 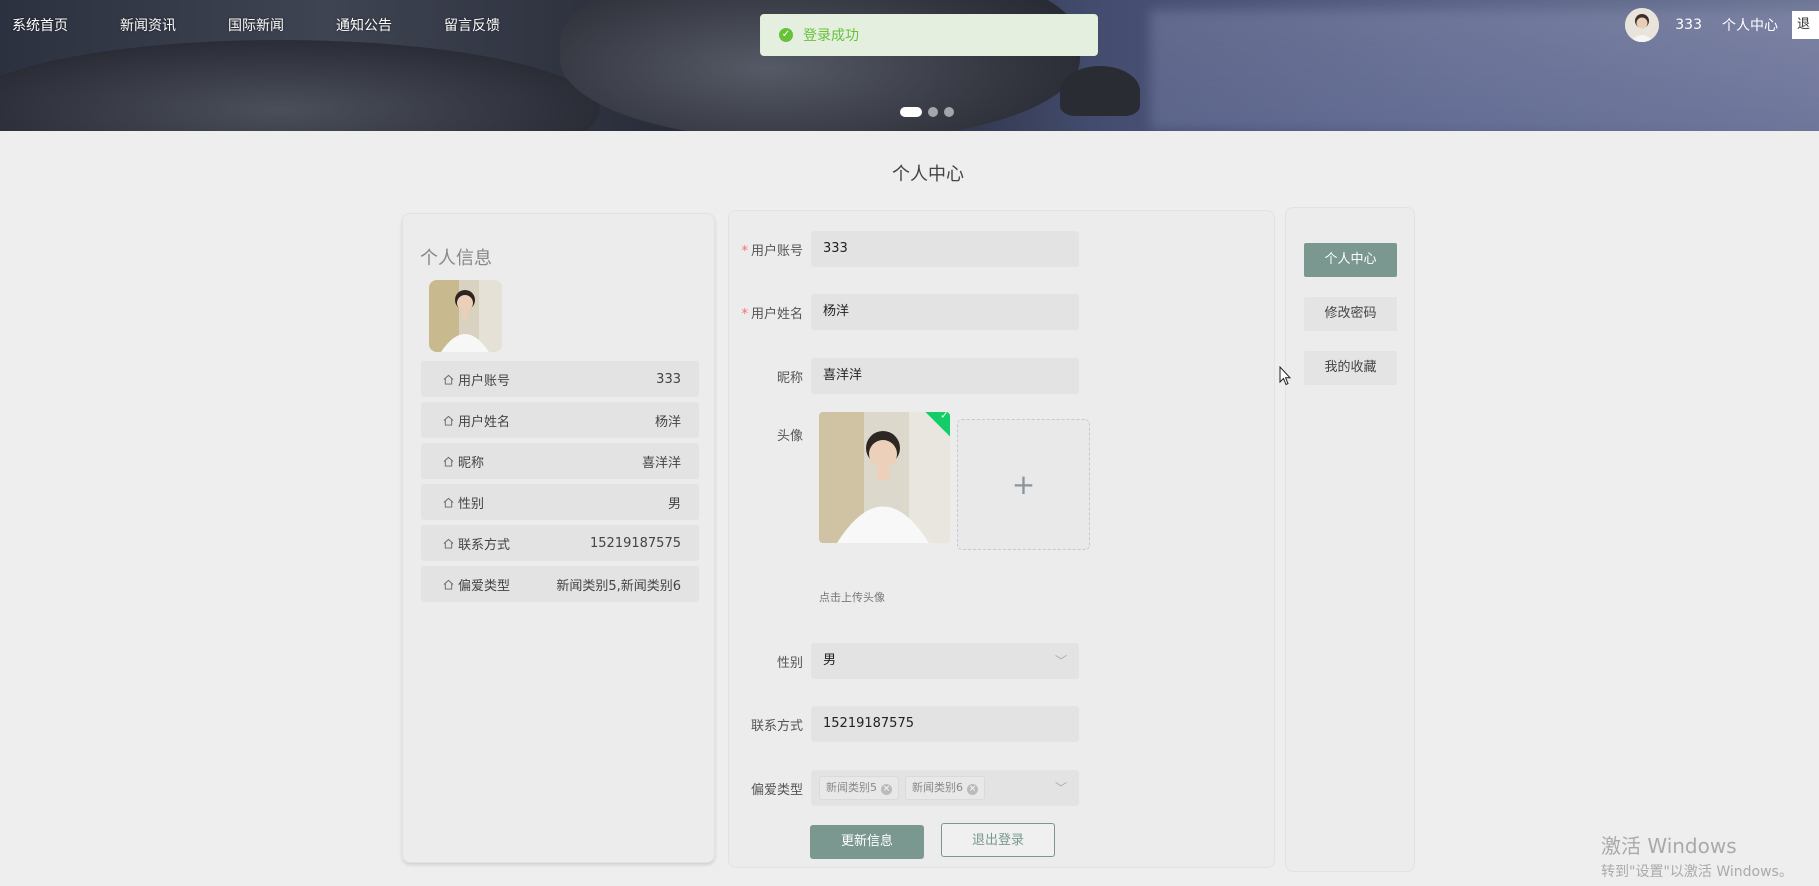 What do you see at coordinates (674, 504) in the screenshot?
I see `info-value: 男` at bounding box center [674, 504].